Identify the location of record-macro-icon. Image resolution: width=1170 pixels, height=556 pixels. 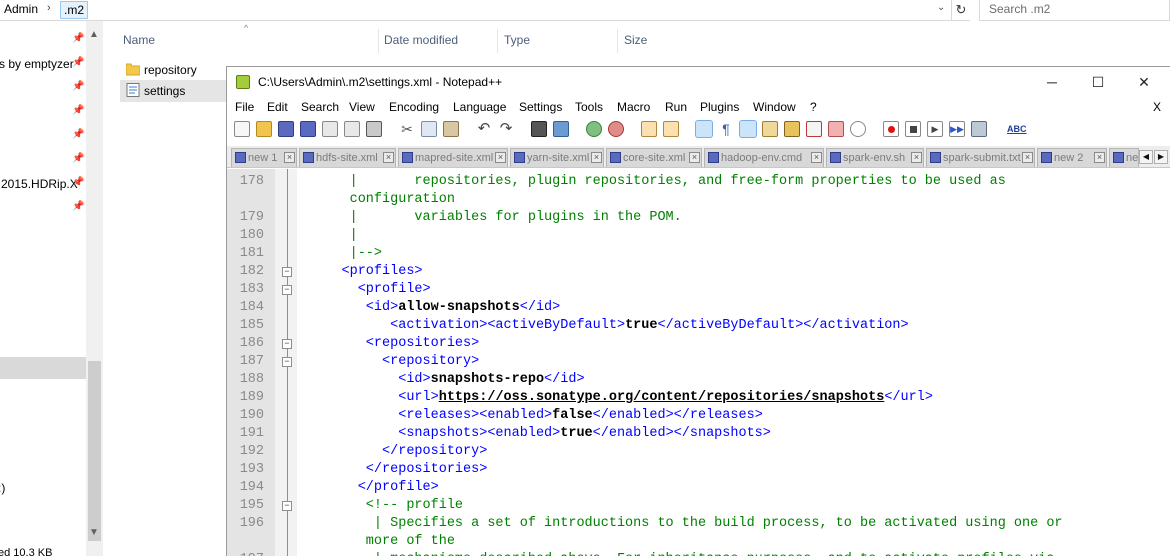
(891, 129).